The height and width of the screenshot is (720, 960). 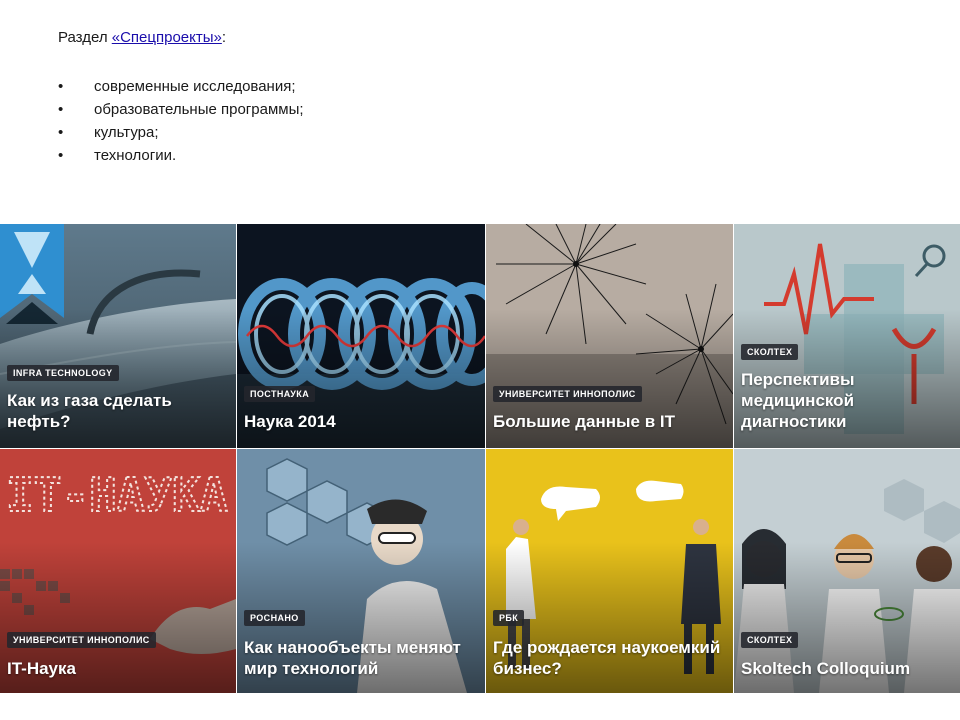 I want to click on list-item: • образовательные программы;, so click(x=181, y=109).